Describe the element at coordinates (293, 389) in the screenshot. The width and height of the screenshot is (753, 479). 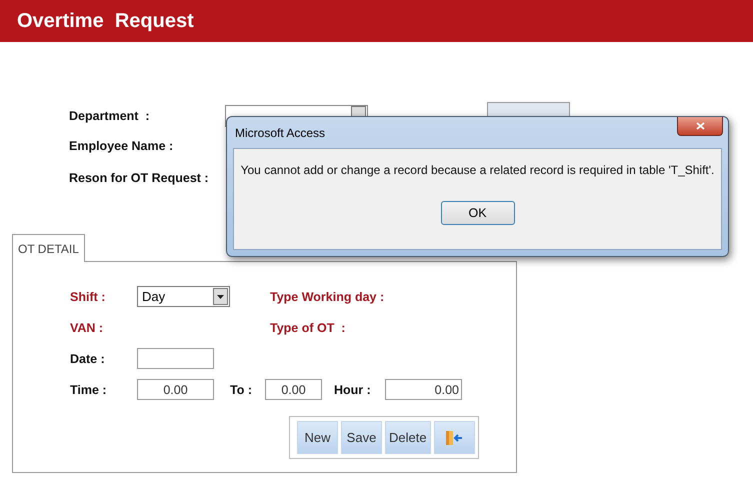
I see `to-field: 0.00` at that location.